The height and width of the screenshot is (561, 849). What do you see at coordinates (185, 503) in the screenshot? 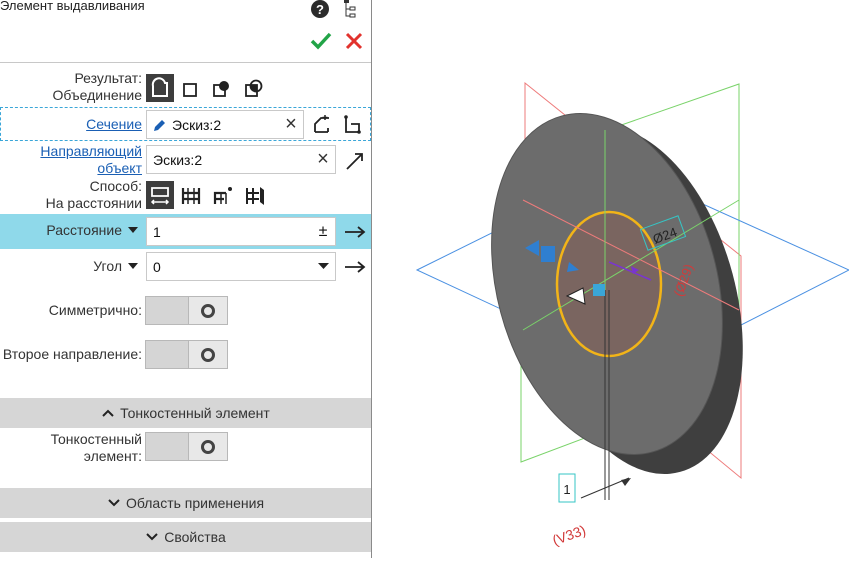
I see `scope-section-header: Область применения` at bounding box center [185, 503].